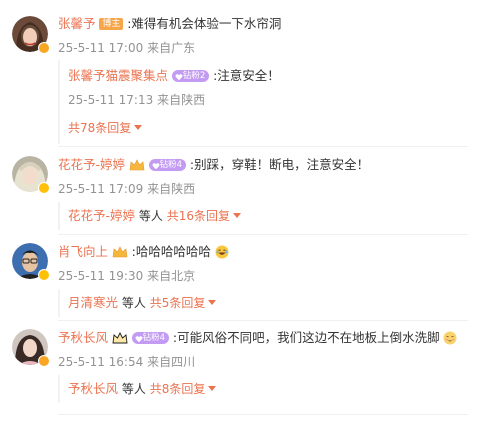 The width and height of the screenshot is (477, 422). What do you see at coordinates (171, 48) in the screenshot?
I see `comment-location: 来自广东` at bounding box center [171, 48].